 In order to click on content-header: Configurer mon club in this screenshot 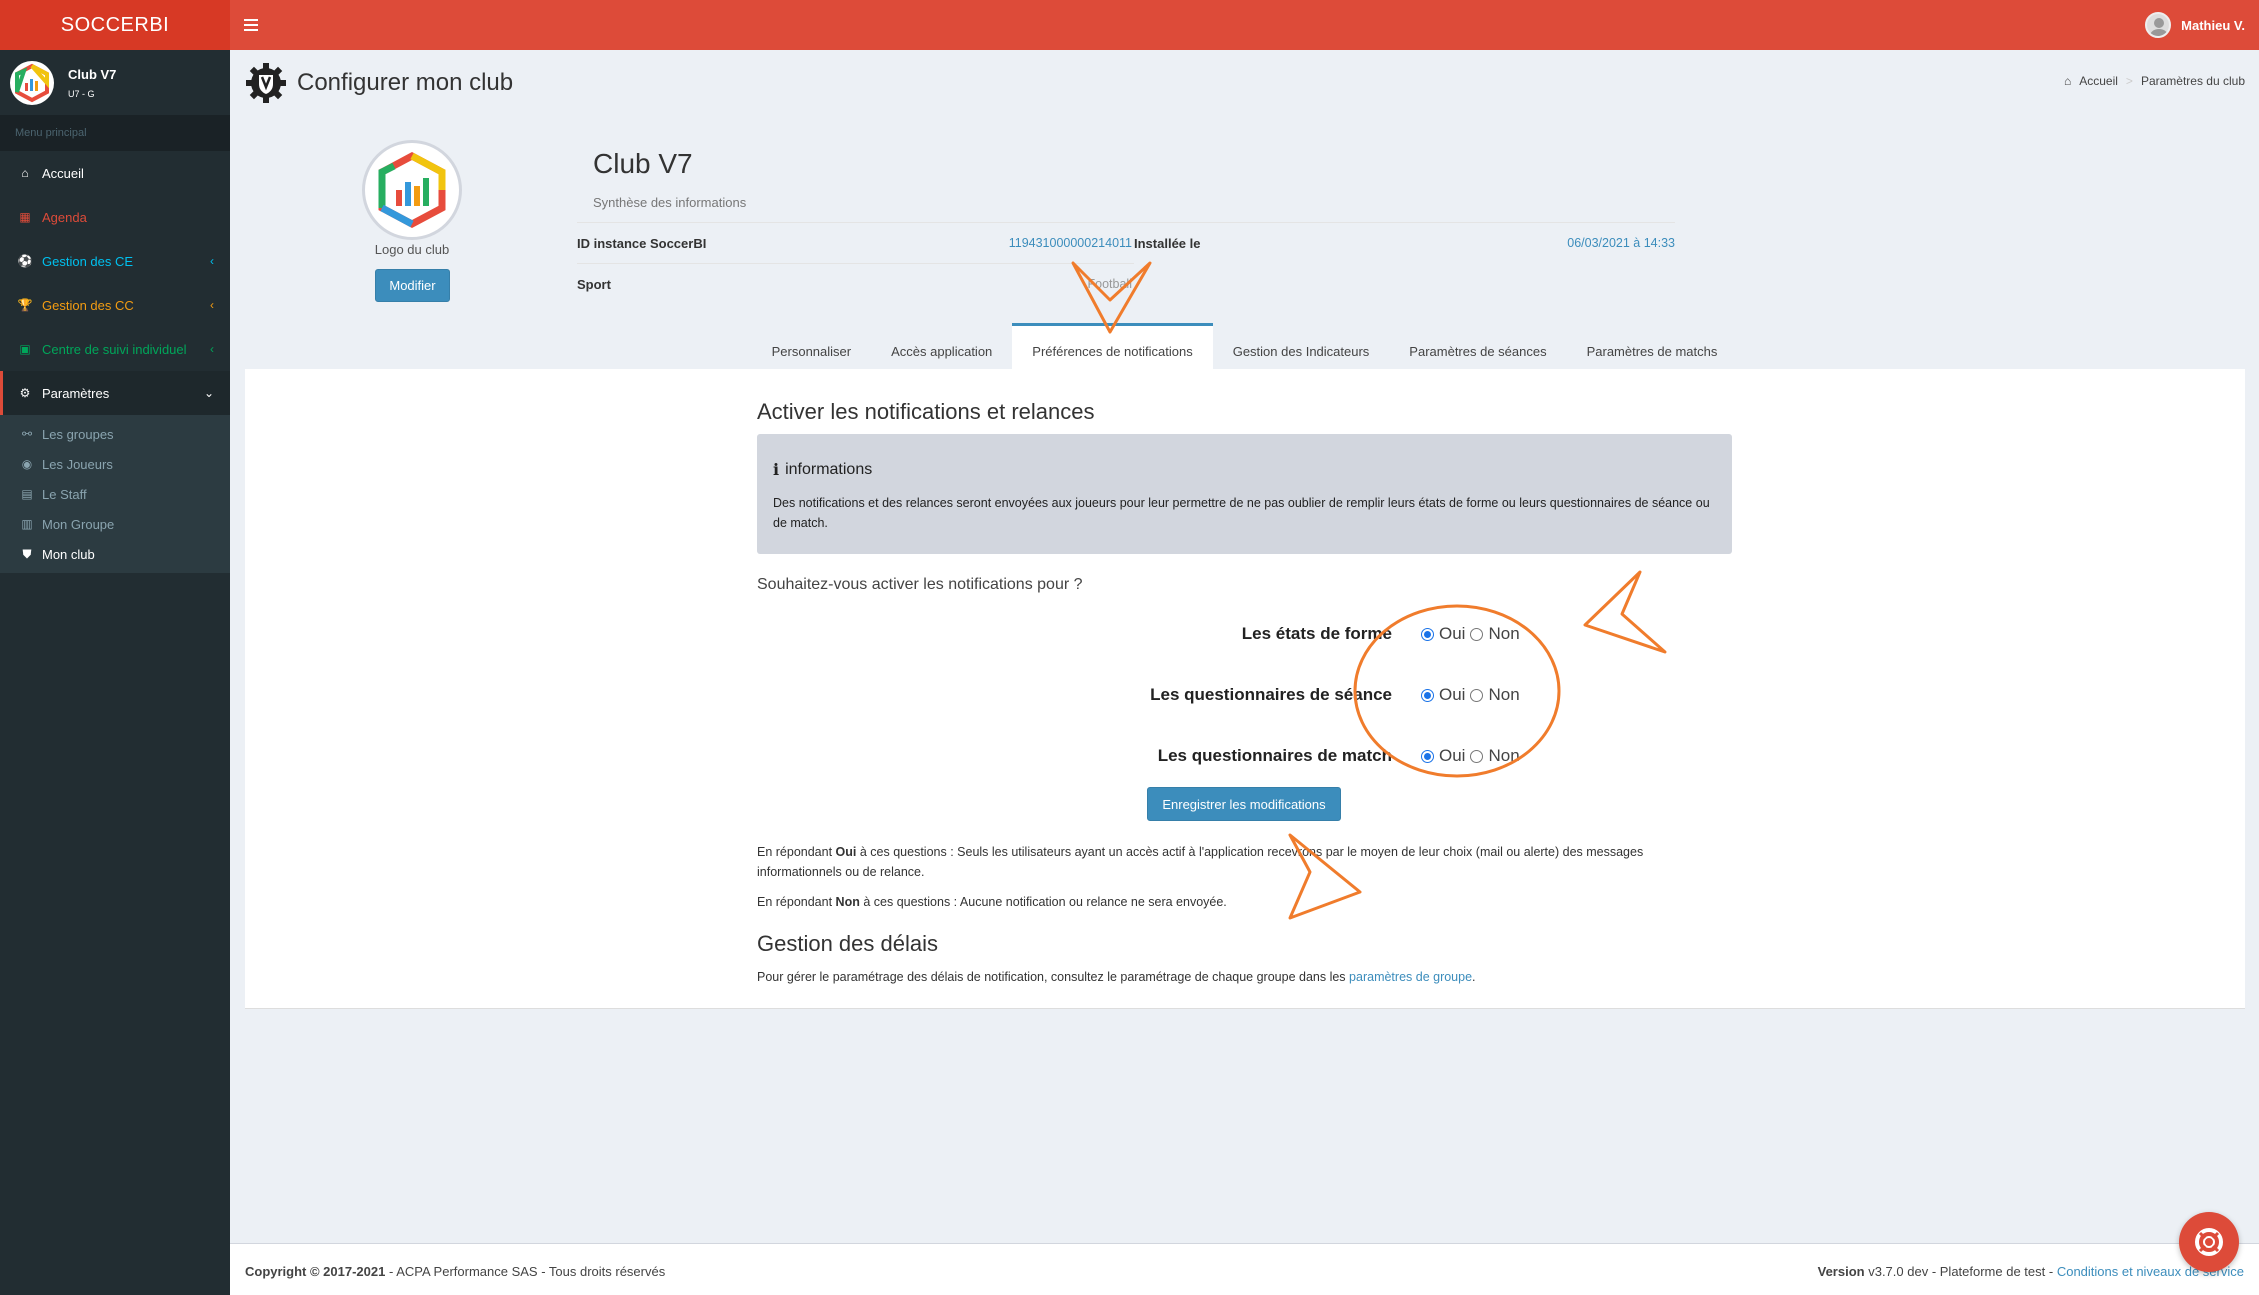, I will do `click(379, 83)`.